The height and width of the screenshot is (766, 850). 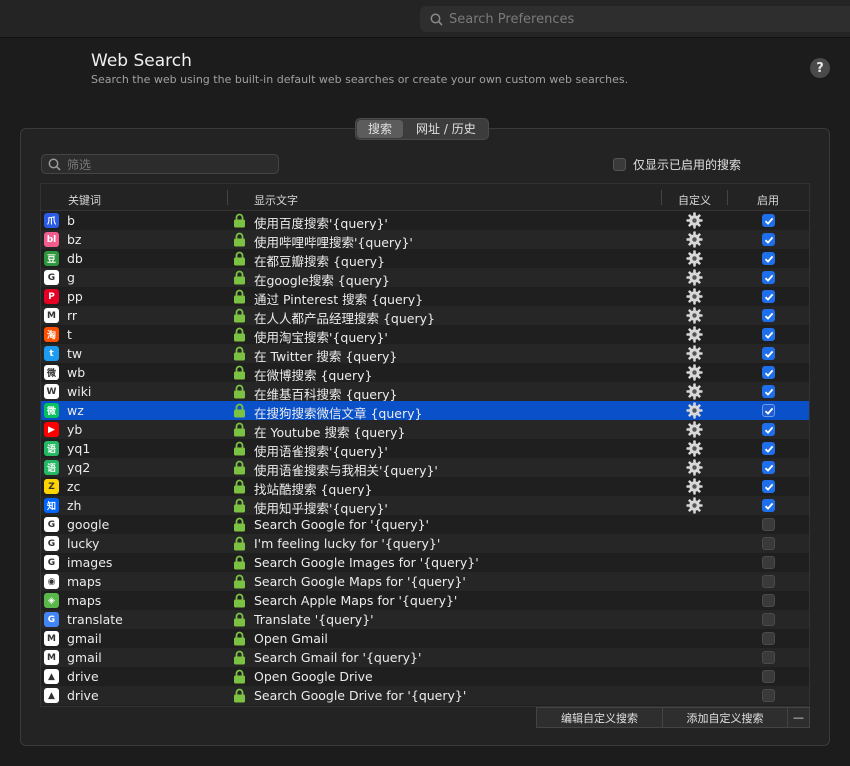 What do you see at coordinates (71, 277) in the screenshot?
I see `row-keyword: g` at bounding box center [71, 277].